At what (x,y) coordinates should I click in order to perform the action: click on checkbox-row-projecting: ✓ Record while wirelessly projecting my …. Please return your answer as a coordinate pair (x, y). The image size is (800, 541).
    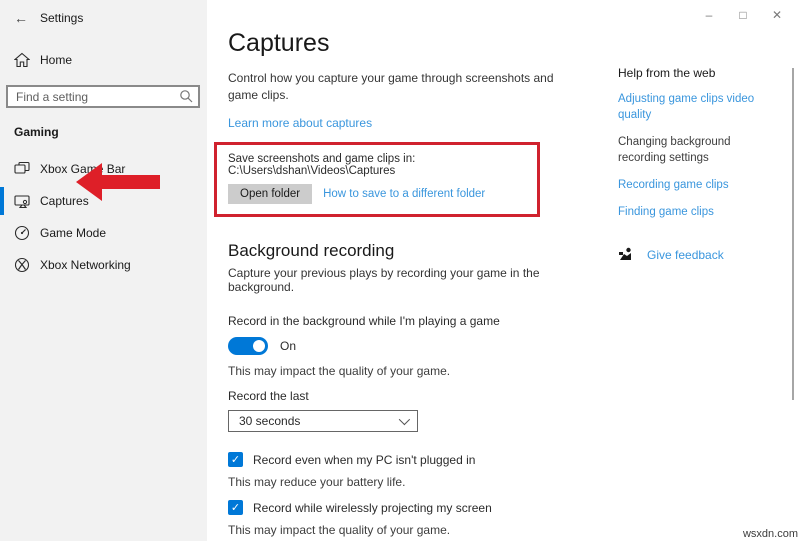
    Looking at the image, I should click on (402, 507).